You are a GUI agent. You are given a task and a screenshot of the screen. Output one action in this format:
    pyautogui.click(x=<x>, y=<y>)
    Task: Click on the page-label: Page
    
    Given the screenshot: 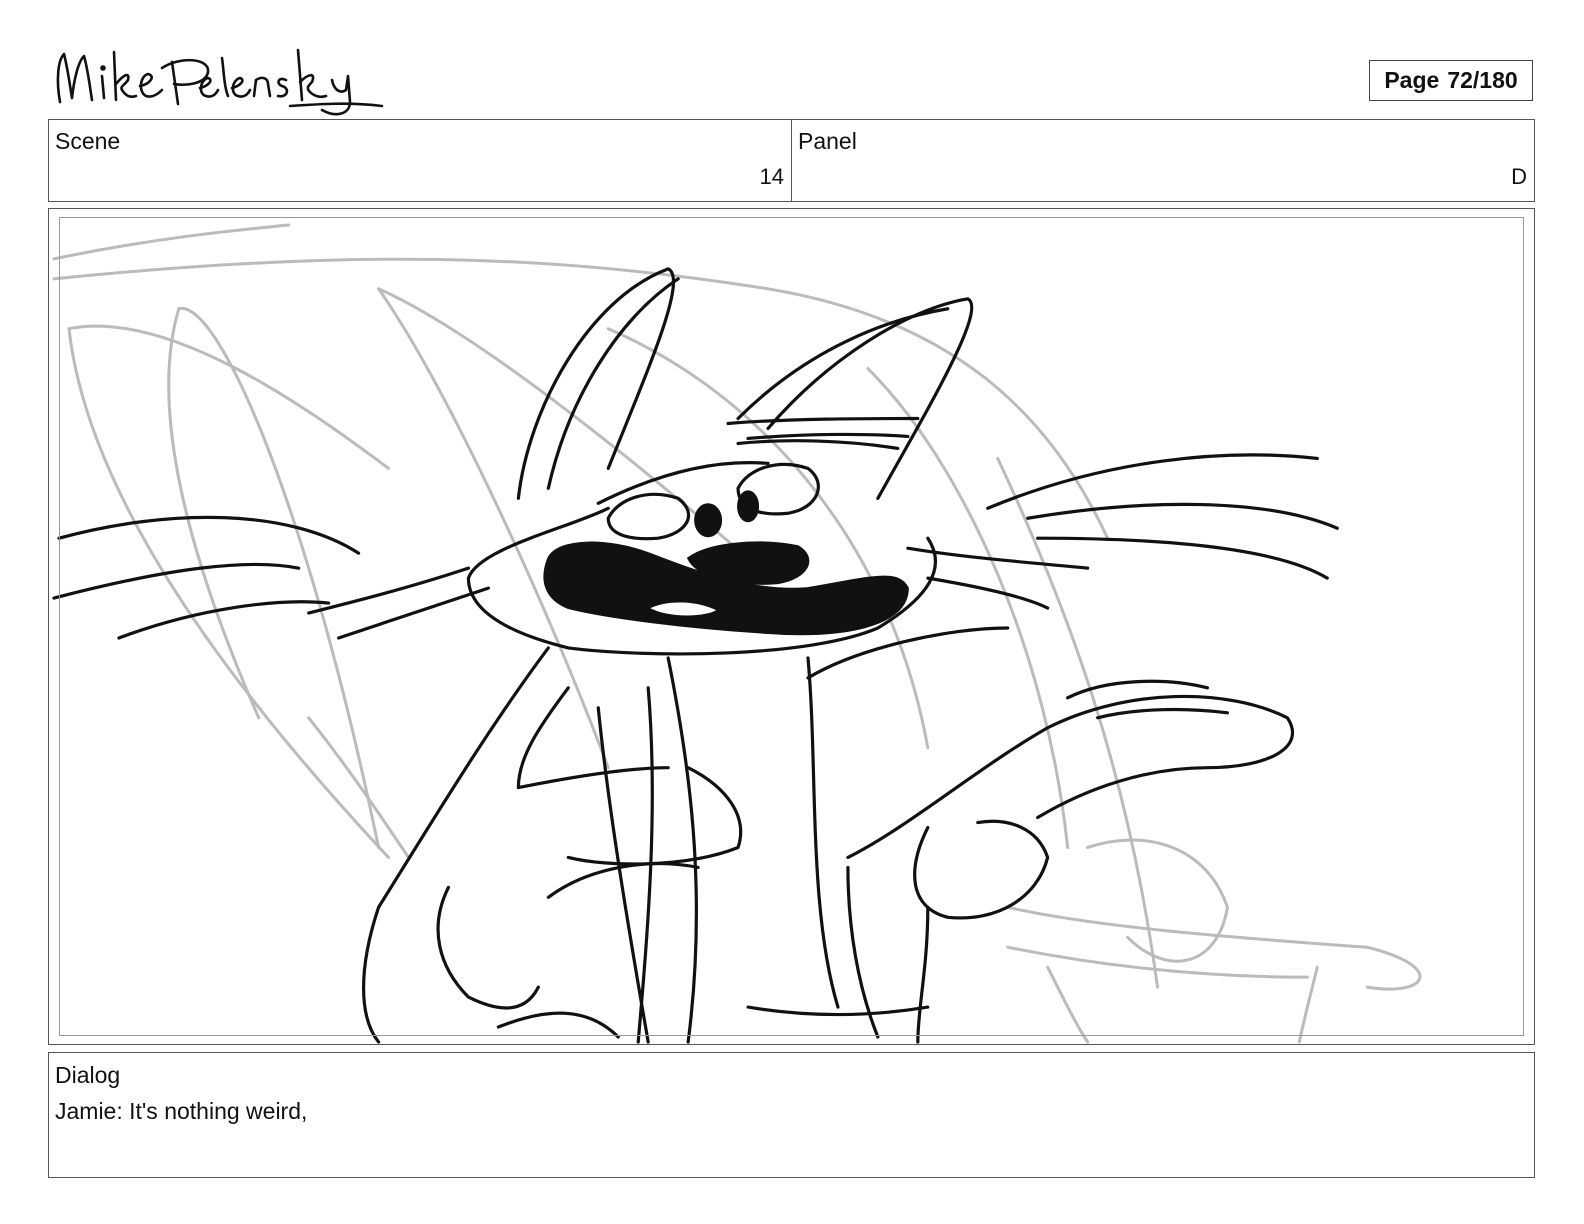 What is the action you would take?
    pyautogui.click(x=1412, y=80)
    